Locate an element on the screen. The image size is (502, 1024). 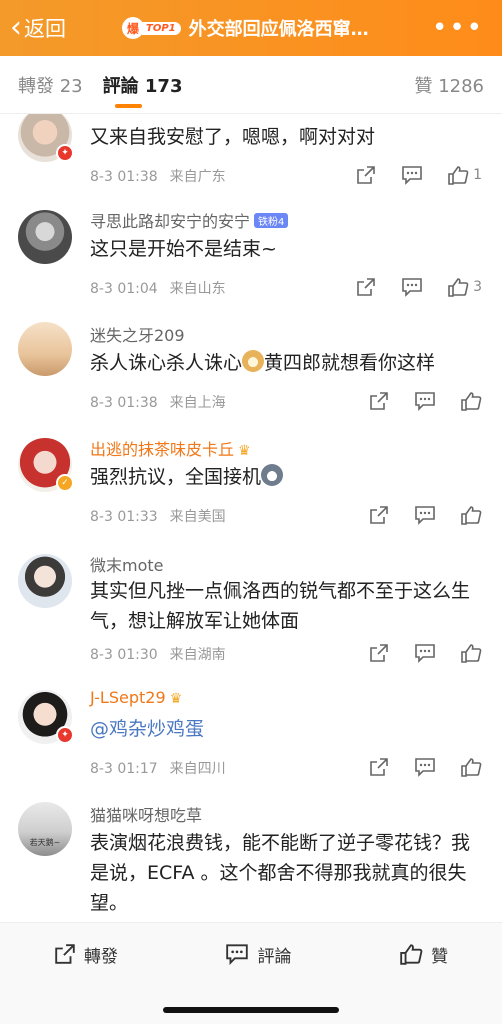
fan-badge: 铁粉4 is located at coordinates (271, 220).